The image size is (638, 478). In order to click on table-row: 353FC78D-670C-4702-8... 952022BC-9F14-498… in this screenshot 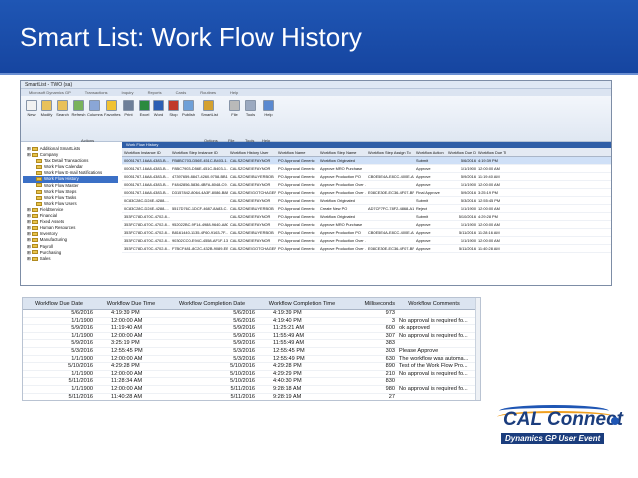, I will do `click(366, 225)`.